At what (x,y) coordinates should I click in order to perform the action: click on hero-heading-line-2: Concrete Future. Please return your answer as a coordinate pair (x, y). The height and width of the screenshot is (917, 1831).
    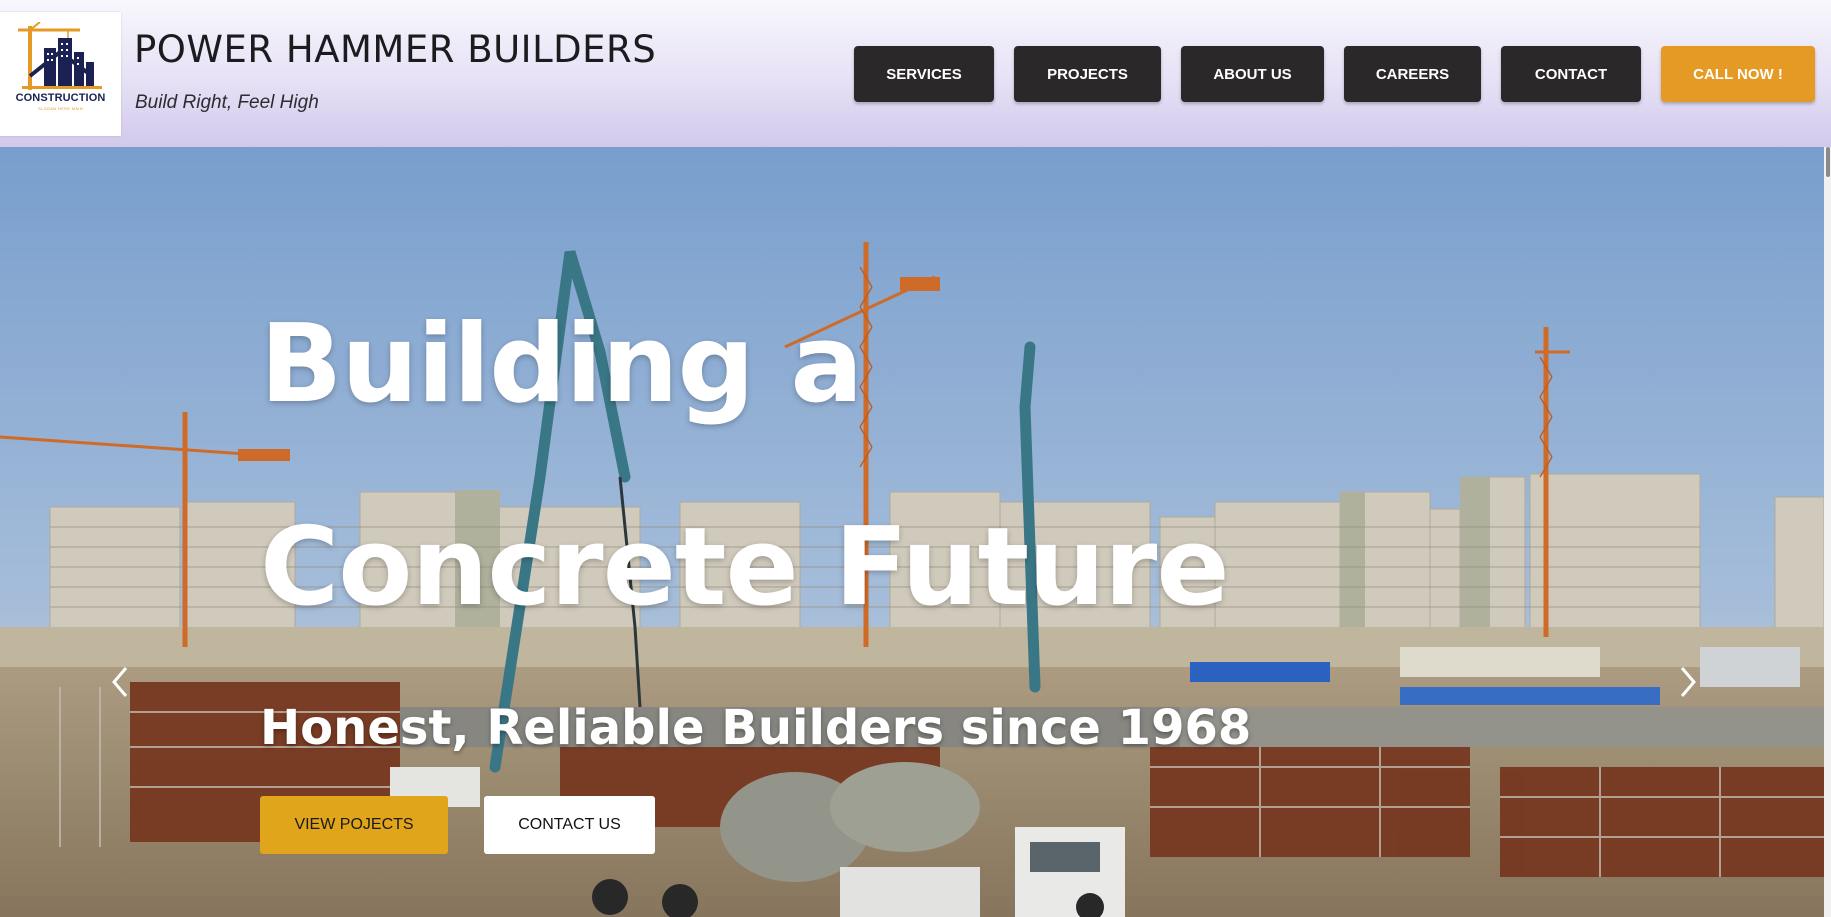
    Looking at the image, I should click on (745, 567).